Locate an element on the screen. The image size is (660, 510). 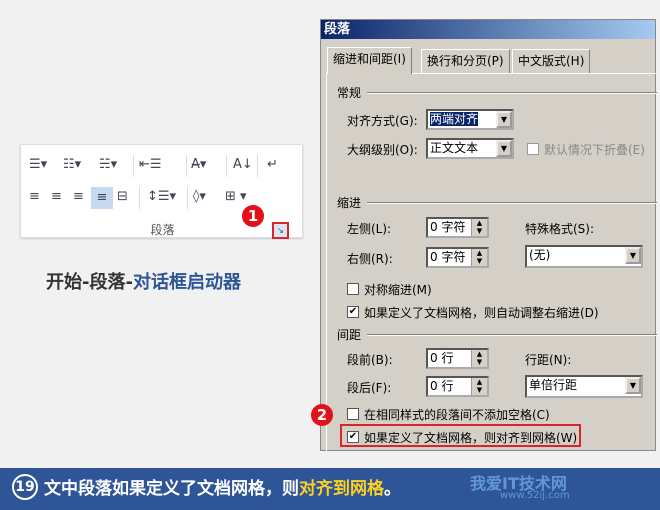
outline-level-select: 正文文本 ▼ is located at coordinates (470, 148).